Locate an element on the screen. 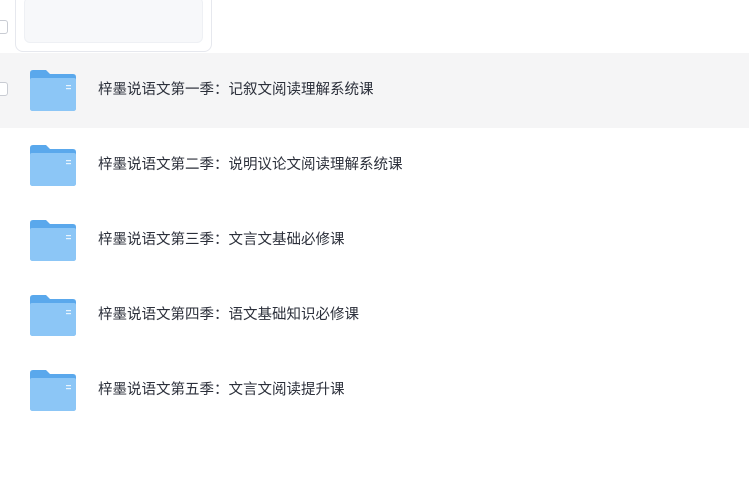 The image size is (749, 480). thumbnail-preview is located at coordinates (113, 21).